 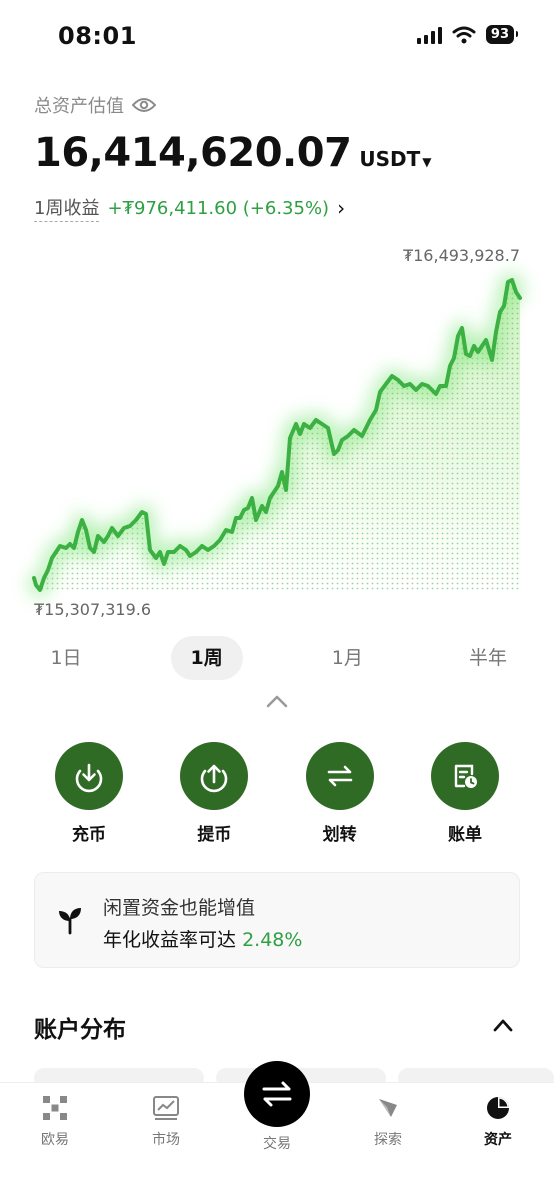 I want to click on account-distribution-title: 账户分布, so click(x=80, y=1030).